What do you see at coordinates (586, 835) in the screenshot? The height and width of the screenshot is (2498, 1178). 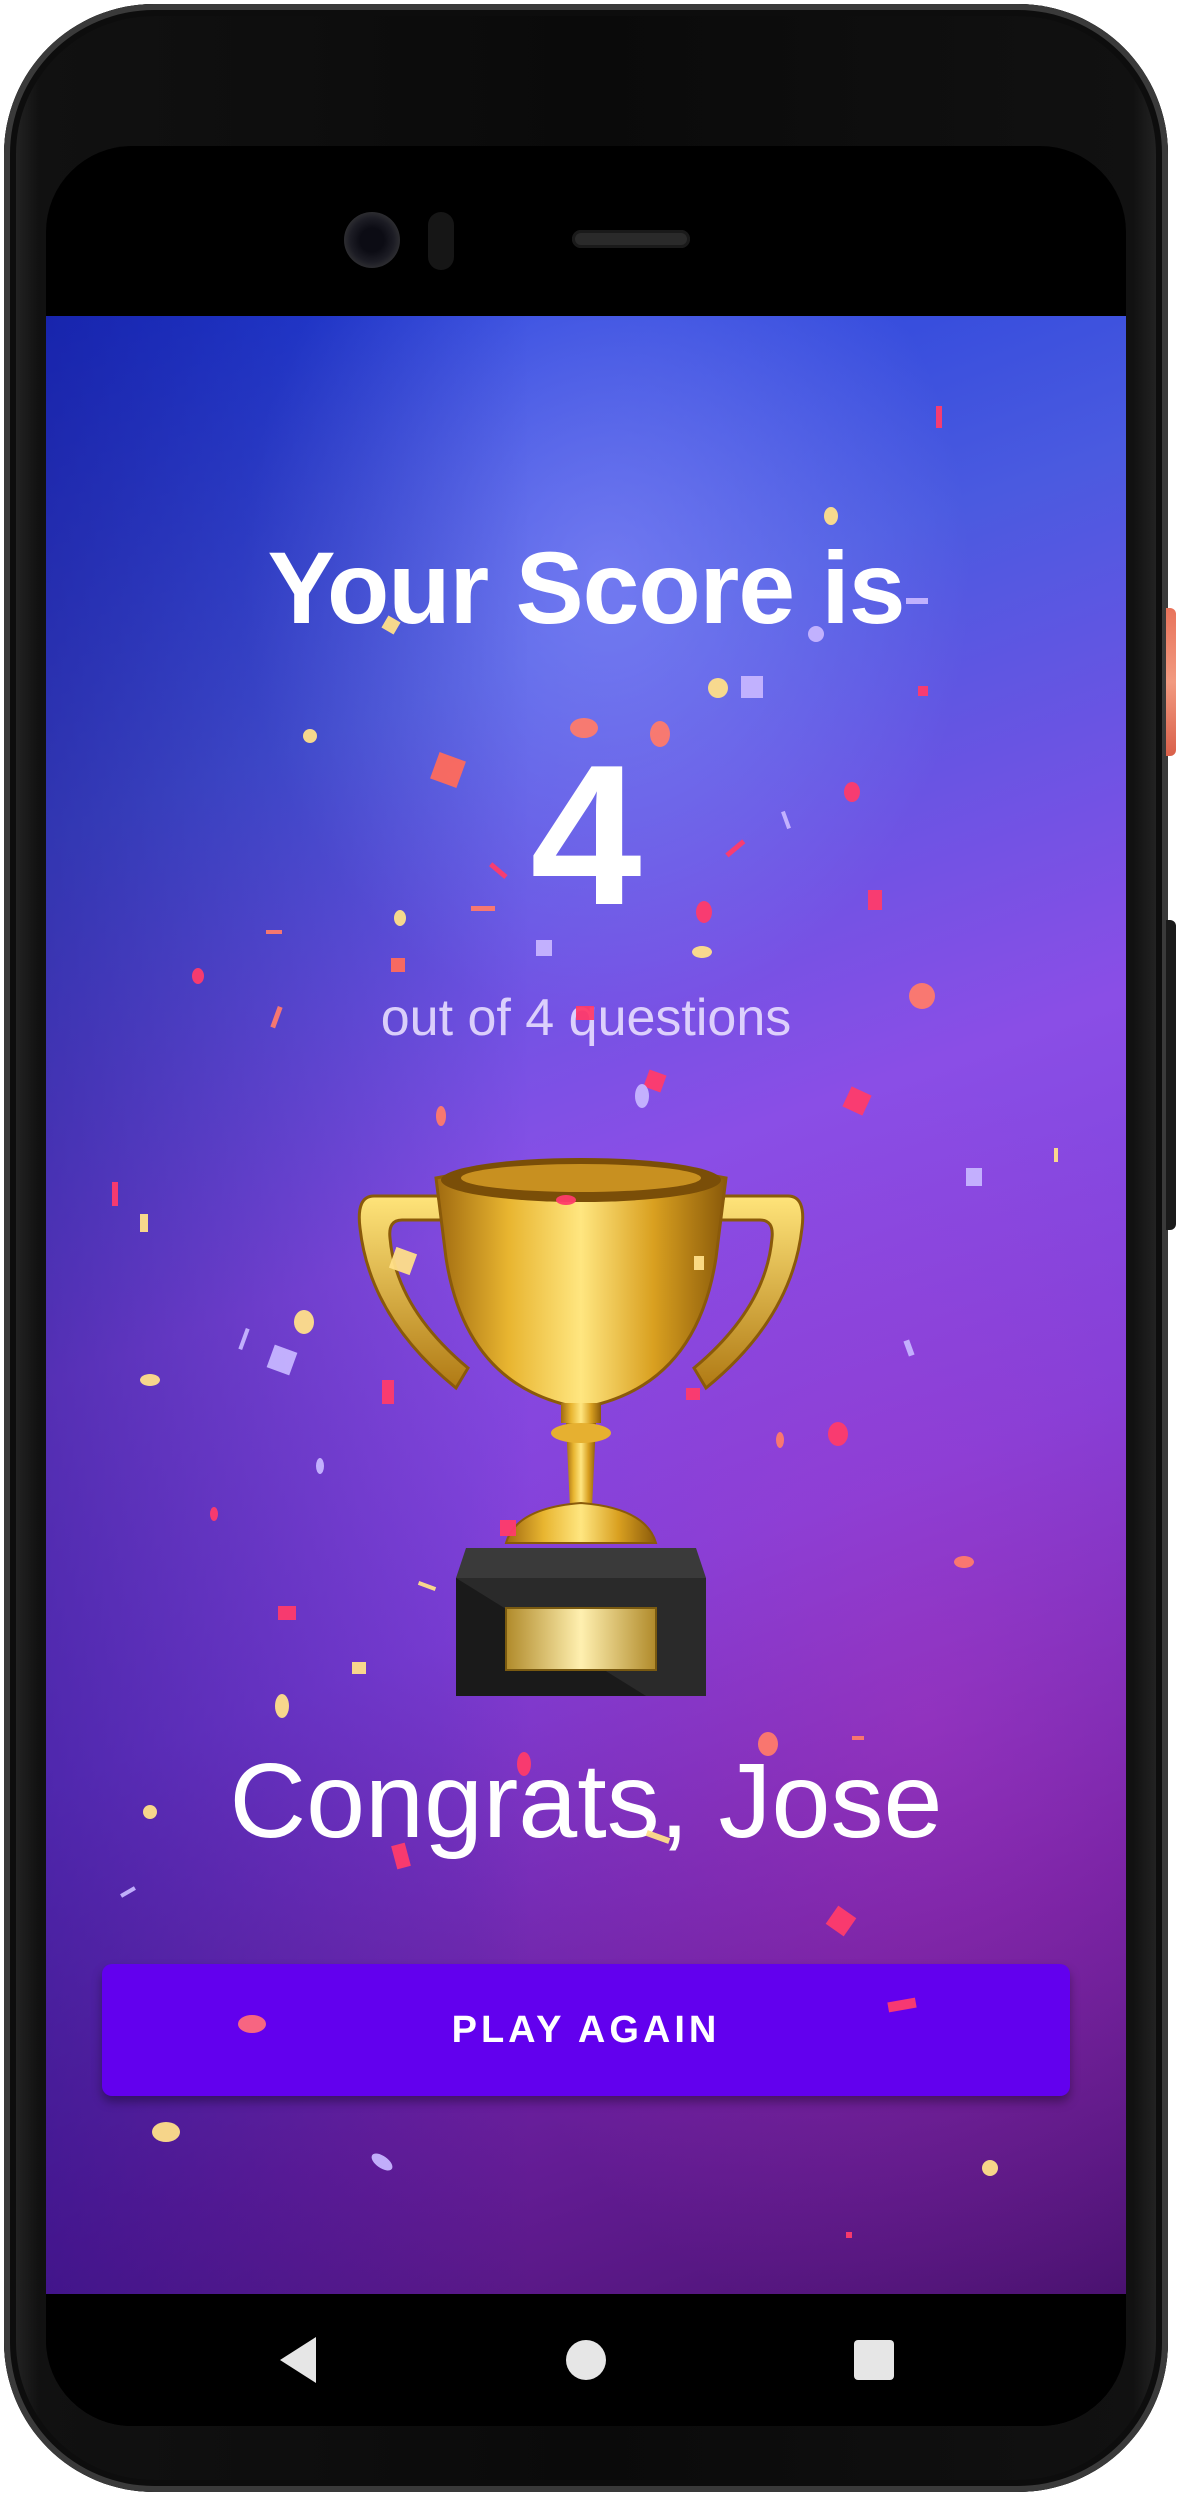 I see `score-value: 4` at bounding box center [586, 835].